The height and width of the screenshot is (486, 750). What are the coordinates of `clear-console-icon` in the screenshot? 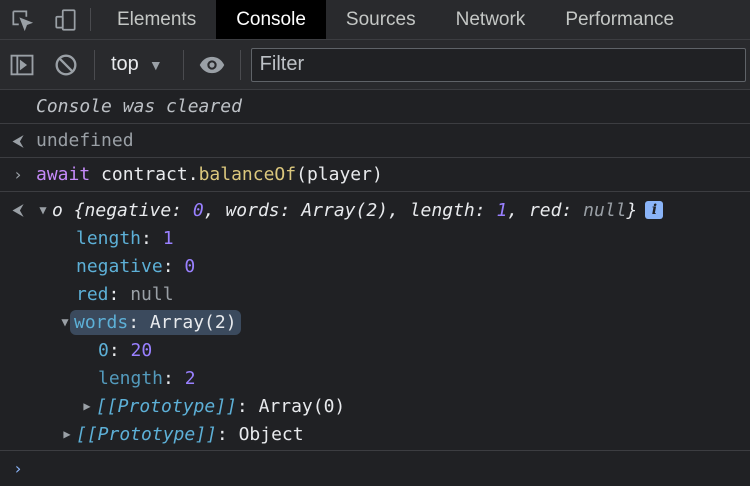 It's located at (66, 64).